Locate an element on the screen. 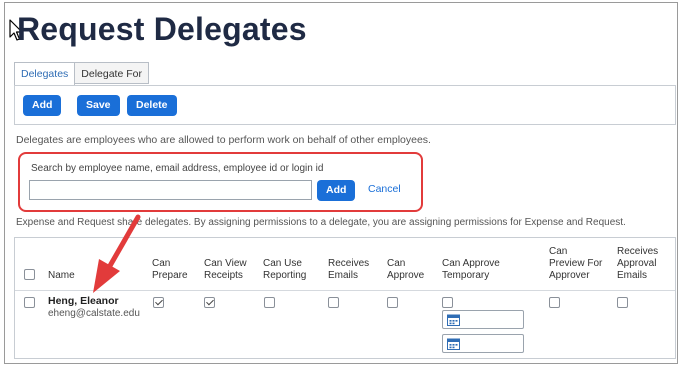 The height and width of the screenshot is (368, 682). receives-emails-checkbox is located at coordinates (333, 302).